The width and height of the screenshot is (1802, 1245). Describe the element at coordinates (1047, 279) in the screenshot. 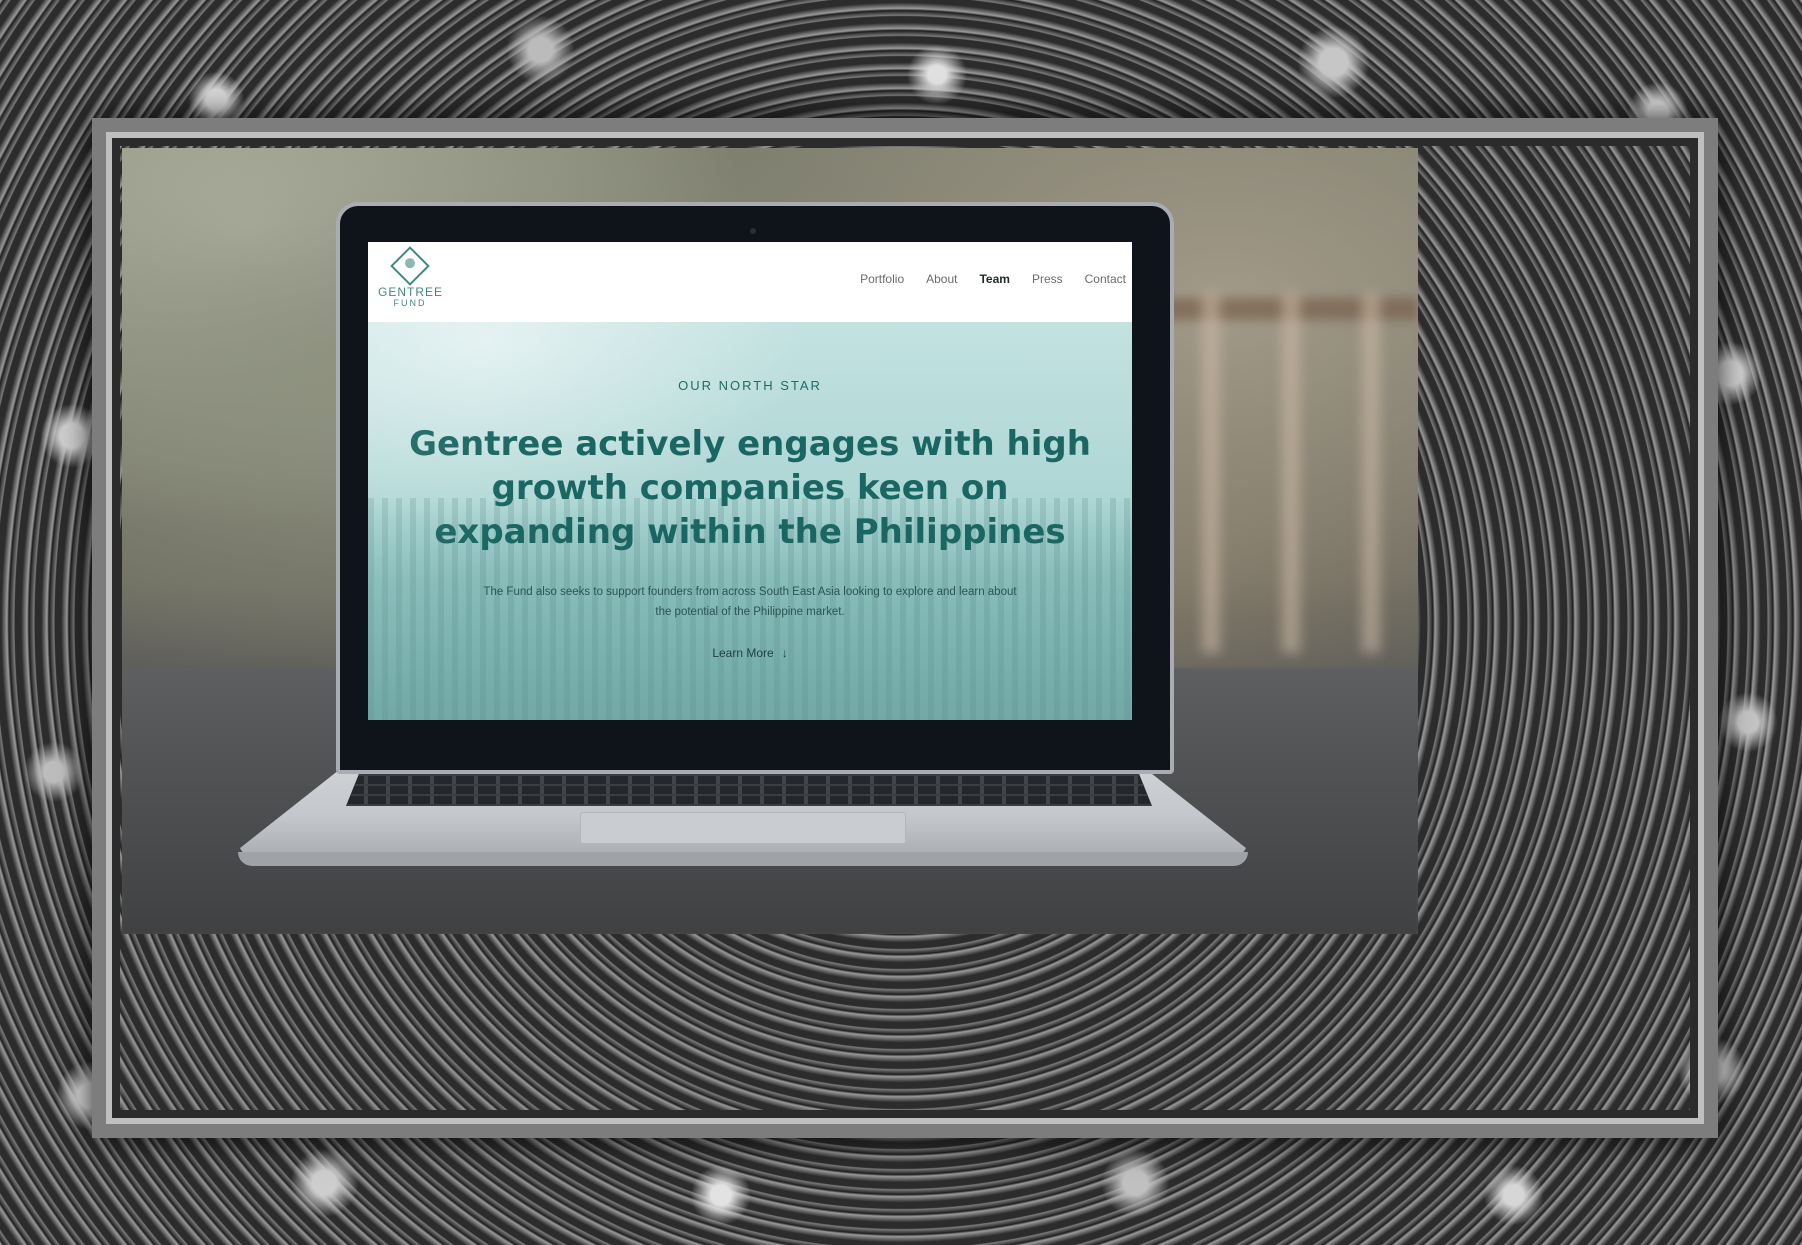

I see `nav-press: Press` at that location.